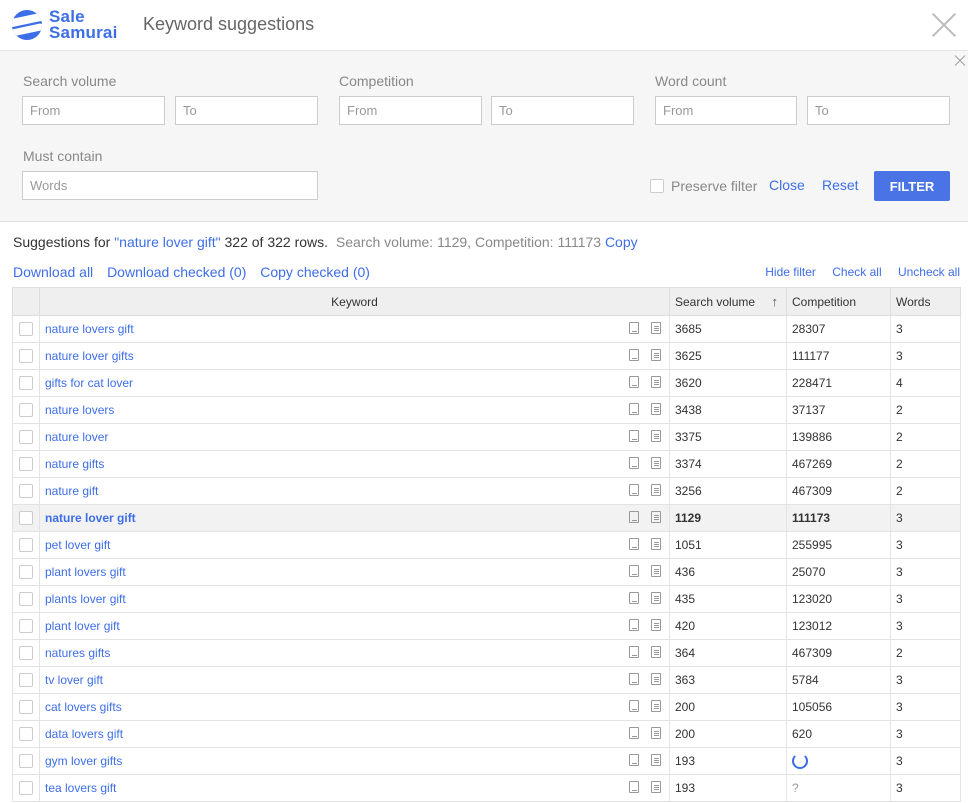 Image resolution: width=980 pixels, height=803 pixels. What do you see at coordinates (71, 491) in the screenshot?
I see `keyword-link: nature gift` at bounding box center [71, 491].